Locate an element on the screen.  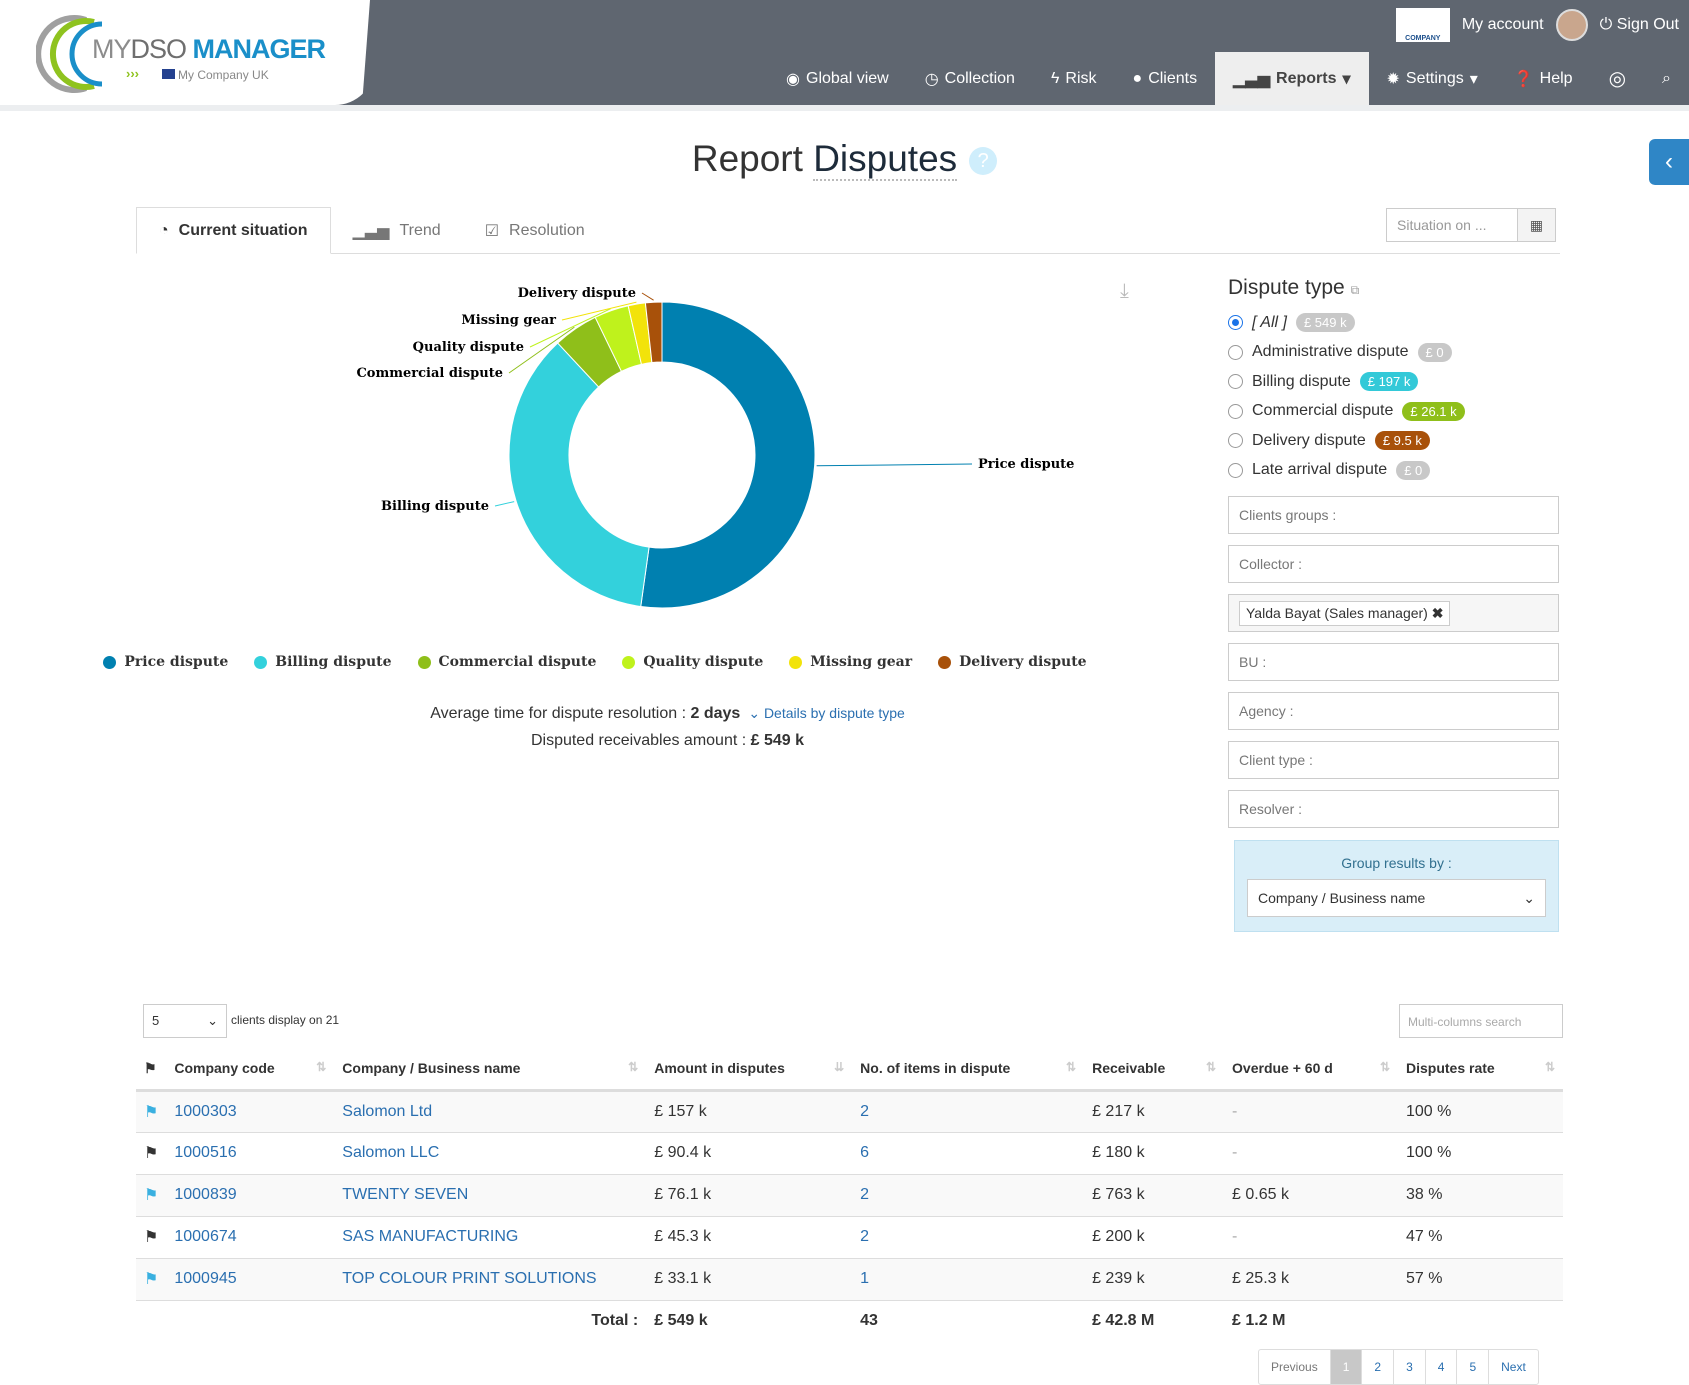
nav-reports: ▁▃▅ Reports ▾ is located at coordinates (1292, 78).